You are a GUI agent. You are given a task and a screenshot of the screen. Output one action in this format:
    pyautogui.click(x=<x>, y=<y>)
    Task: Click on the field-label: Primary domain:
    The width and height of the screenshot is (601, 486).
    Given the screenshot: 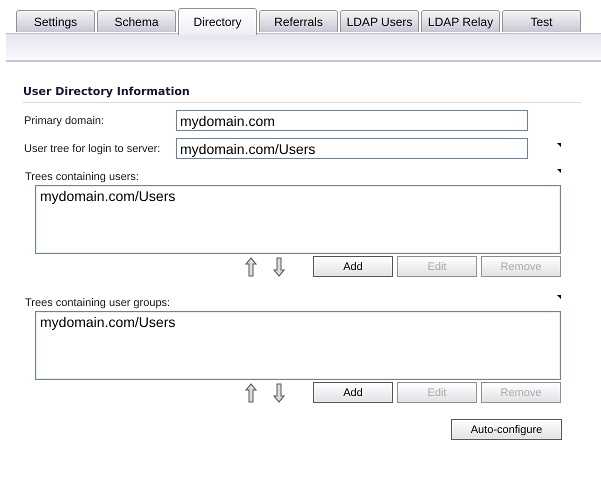 What is the action you would take?
    pyautogui.click(x=64, y=120)
    